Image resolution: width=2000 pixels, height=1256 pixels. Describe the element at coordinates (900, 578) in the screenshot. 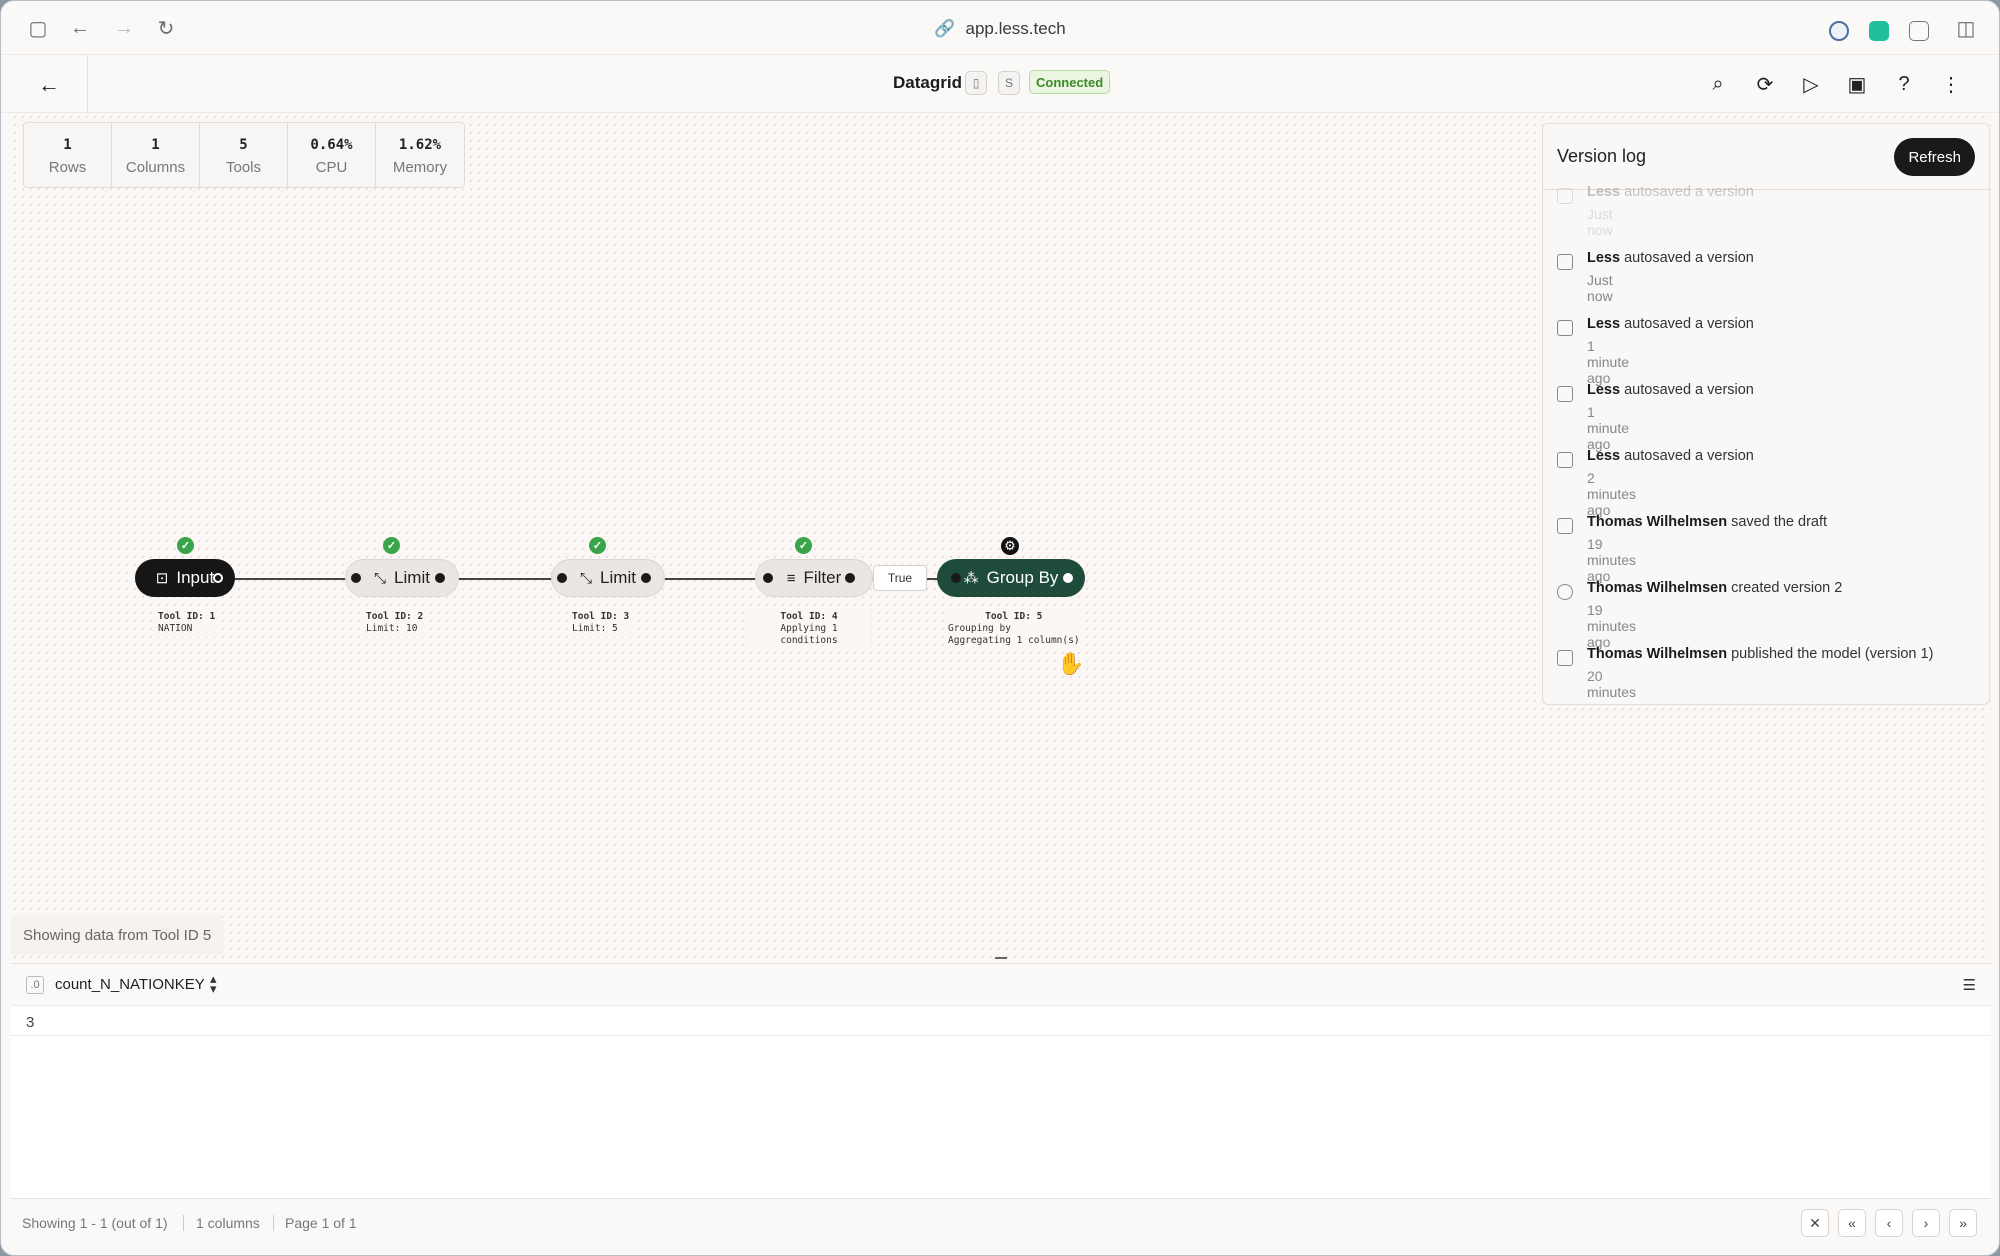

I see `filter-true-branch: True` at that location.